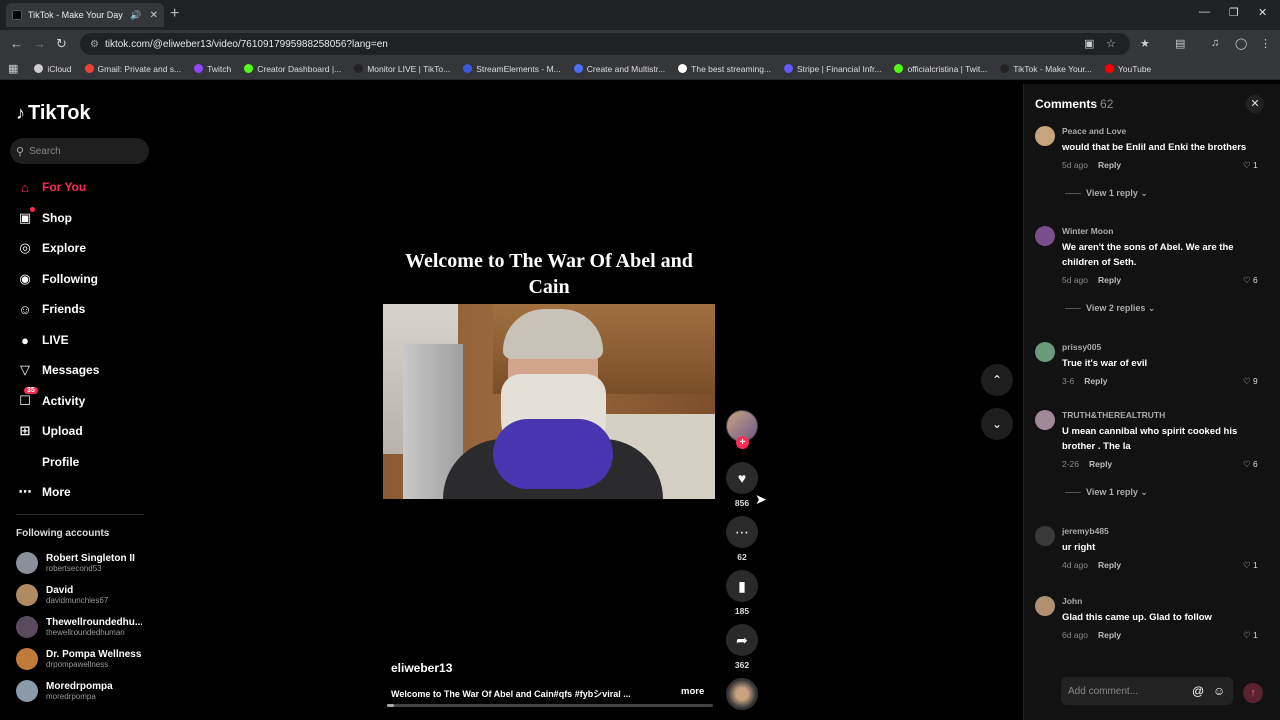 The width and height of the screenshot is (1280, 720). I want to click on comment-like-button: ♡ 9, so click(1250, 381).